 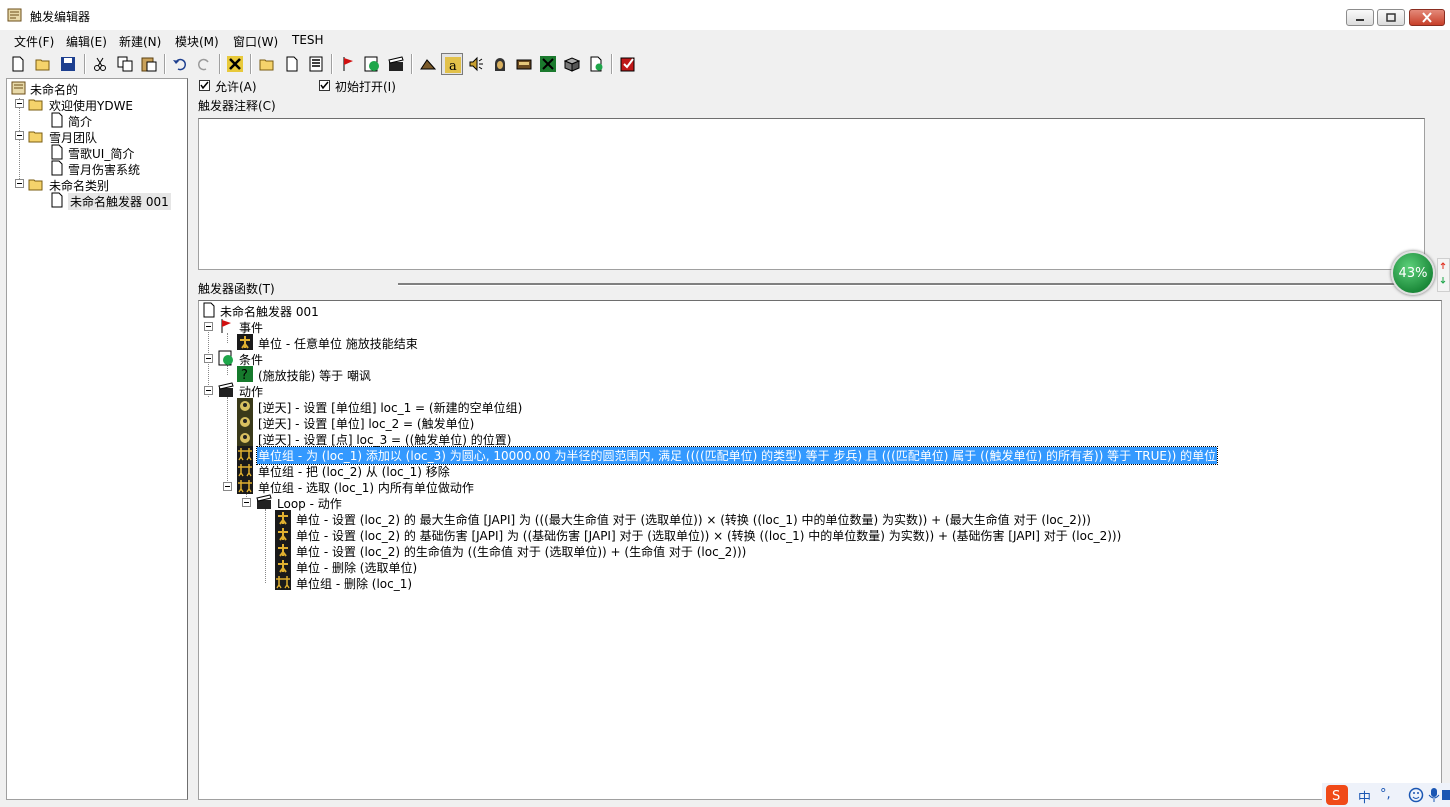 I want to click on redo-button, so click(x=204, y=64).